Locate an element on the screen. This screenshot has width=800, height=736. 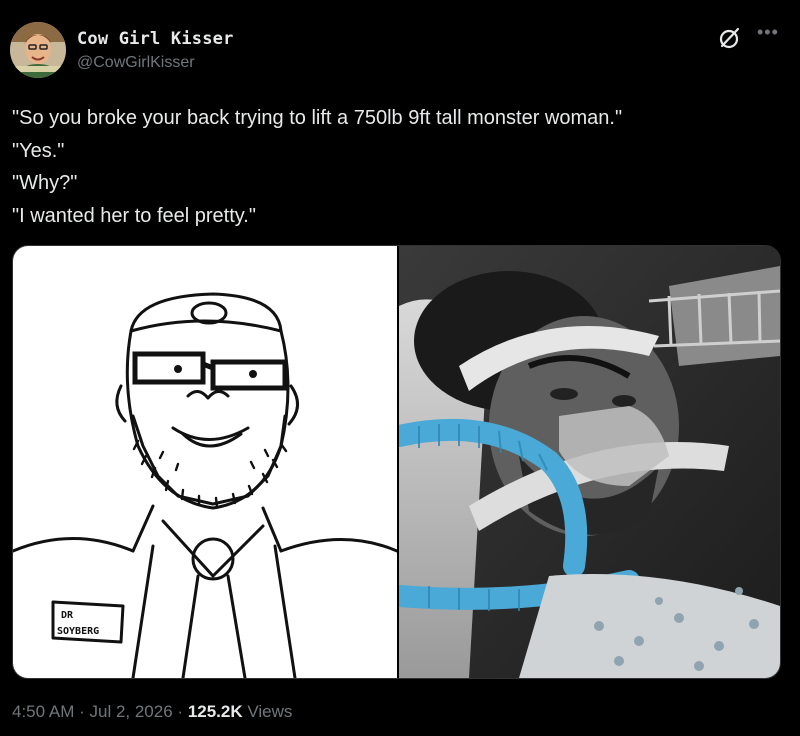
display-name: Cow Girl Kisser is located at coordinates (155, 39).